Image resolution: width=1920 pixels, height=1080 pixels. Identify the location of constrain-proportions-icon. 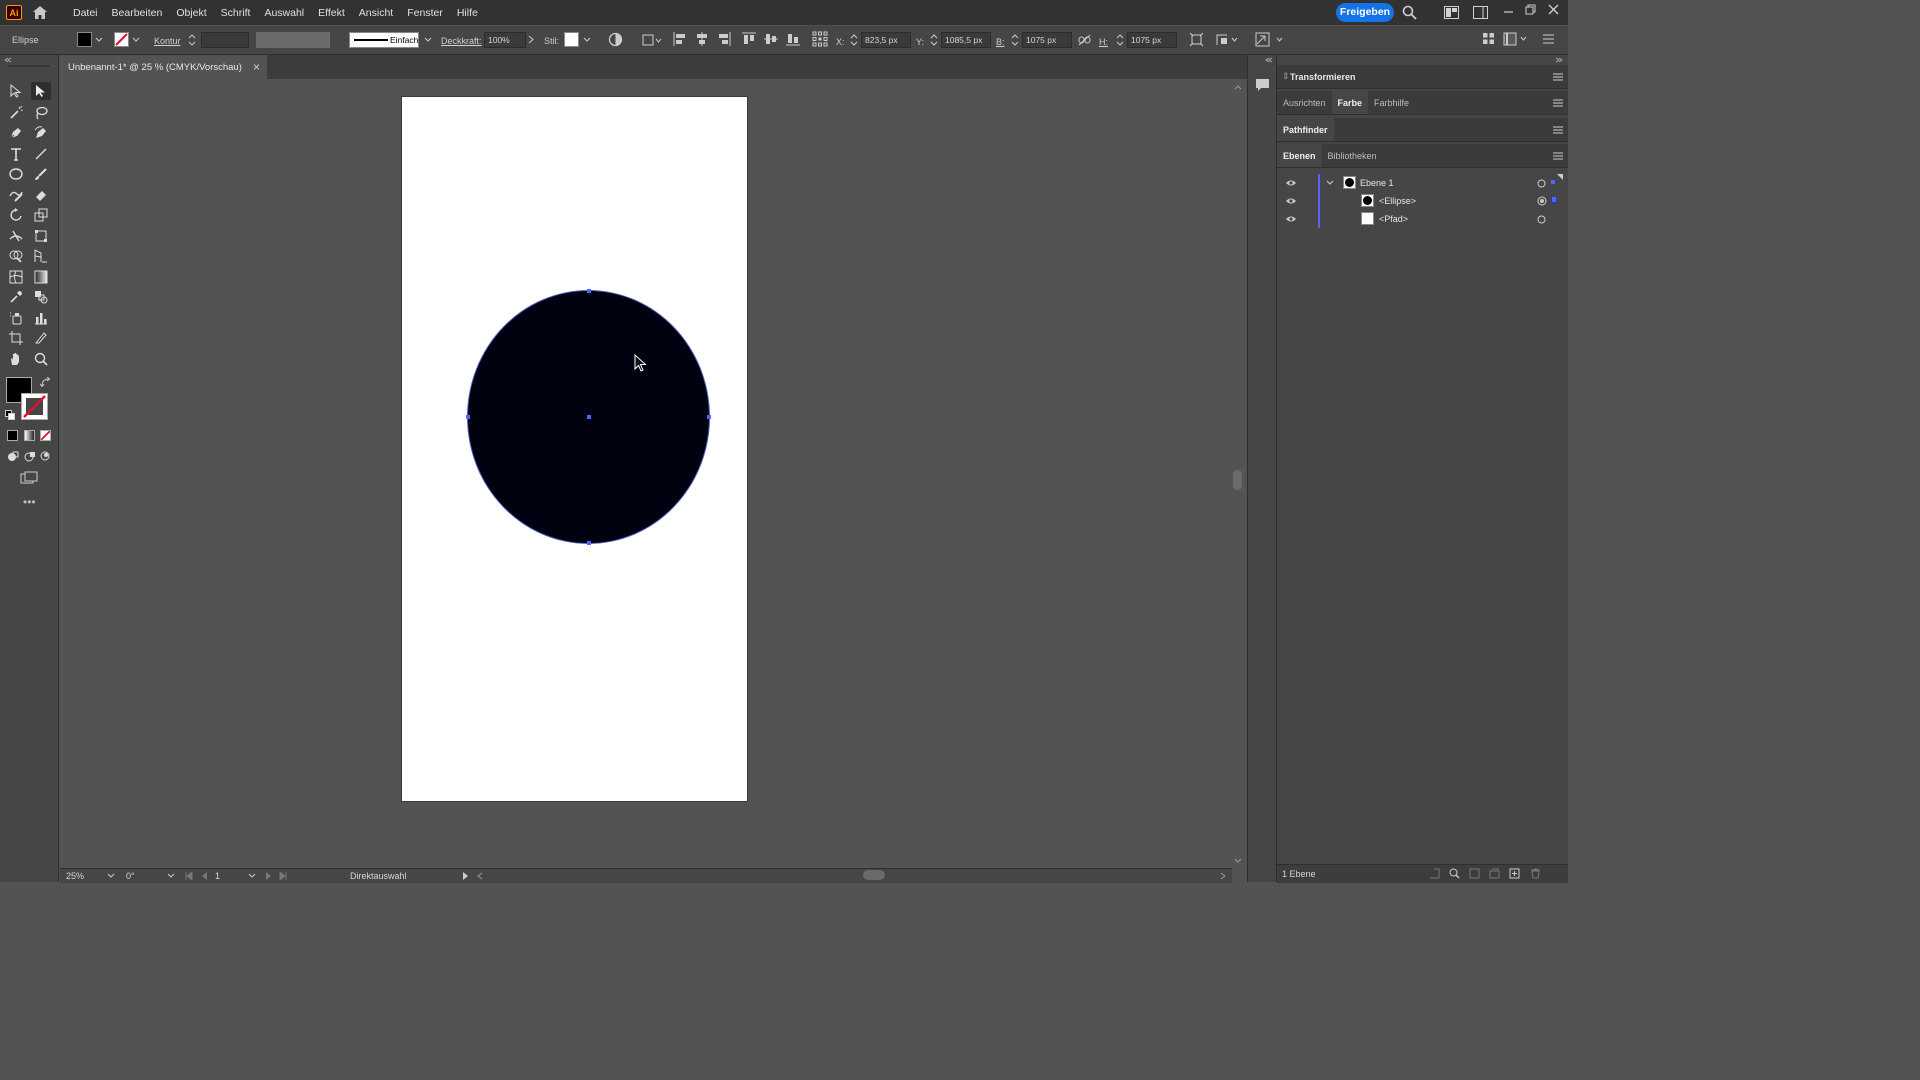
(1084, 40).